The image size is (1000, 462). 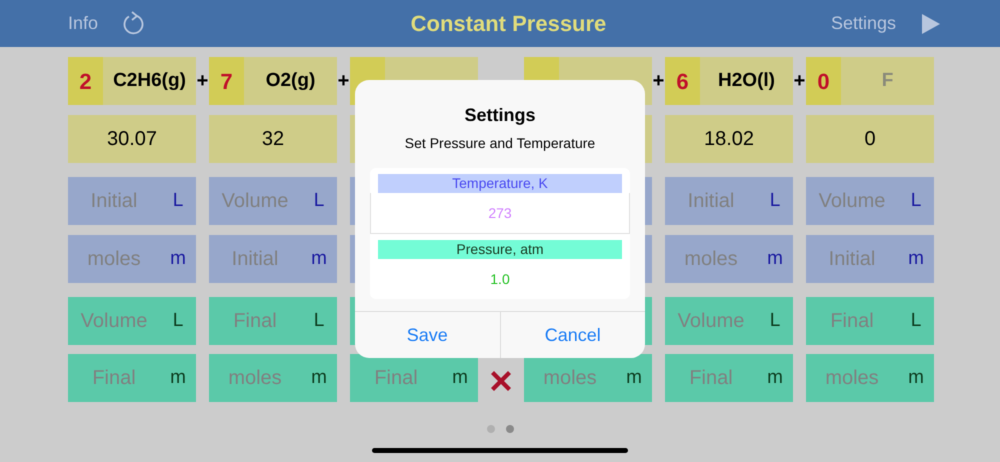 What do you see at coordinates (931, 24) in the screenshot?
I see `play-icon` at bounding box center [931, 24].